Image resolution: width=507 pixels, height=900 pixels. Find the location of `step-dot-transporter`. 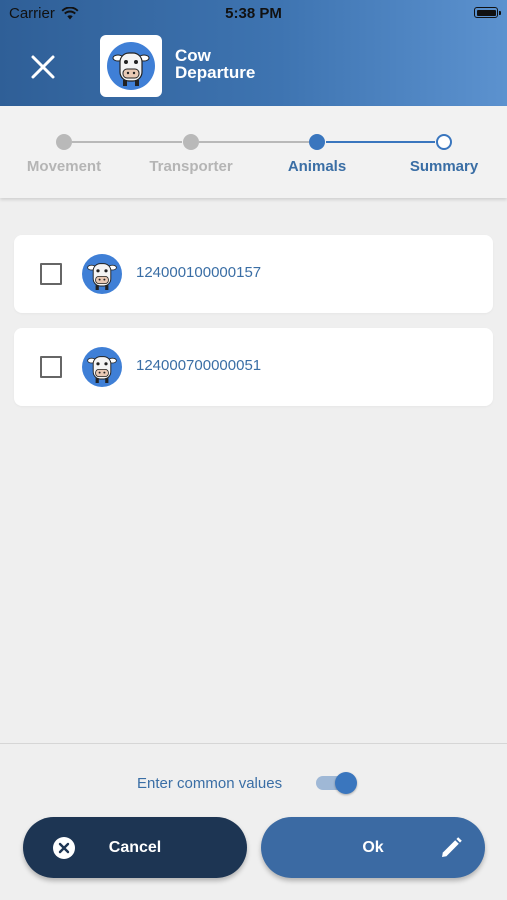

step-dot-transporter is located at coordinates (191, 142).